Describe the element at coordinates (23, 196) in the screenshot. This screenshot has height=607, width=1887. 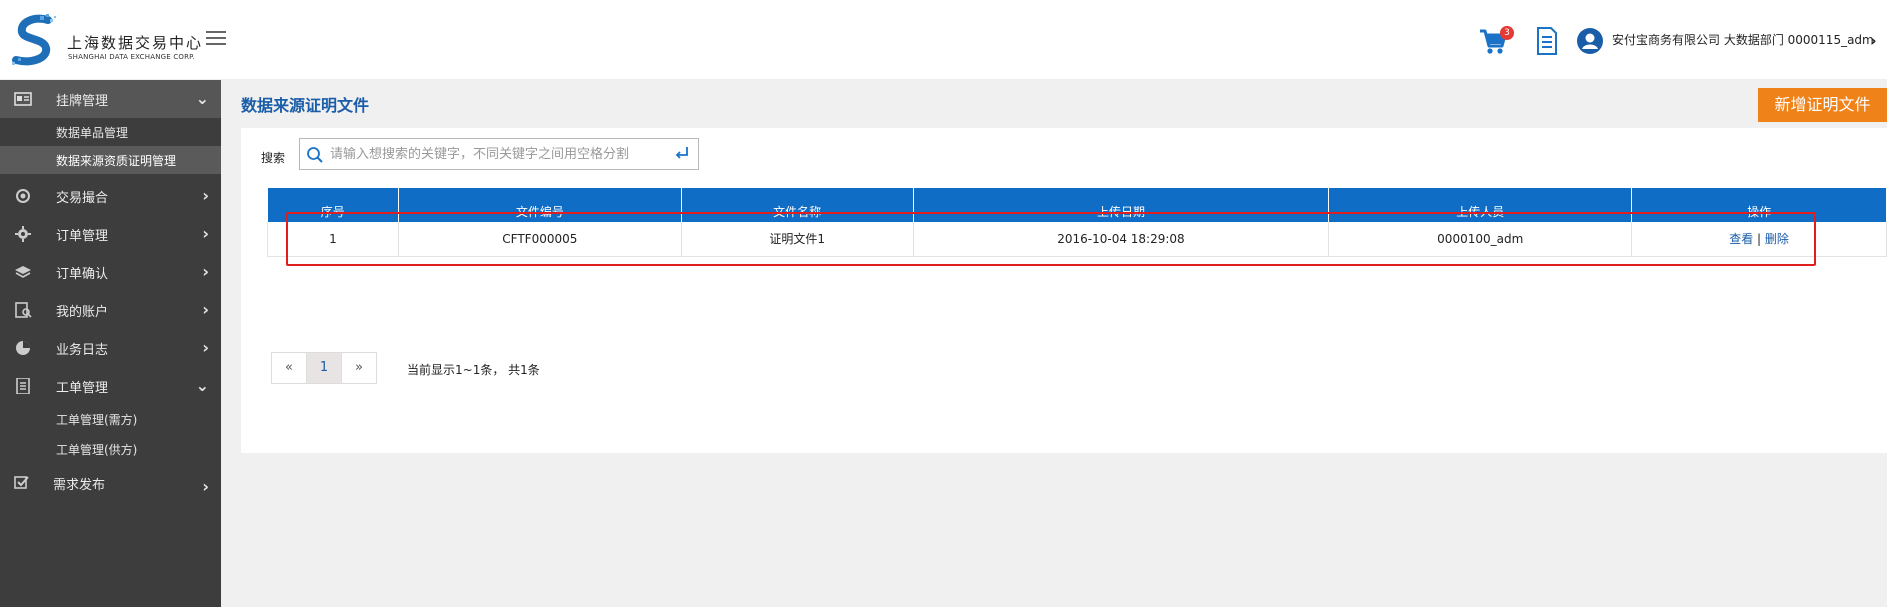
I see `gear-cluster-icon` at that location.